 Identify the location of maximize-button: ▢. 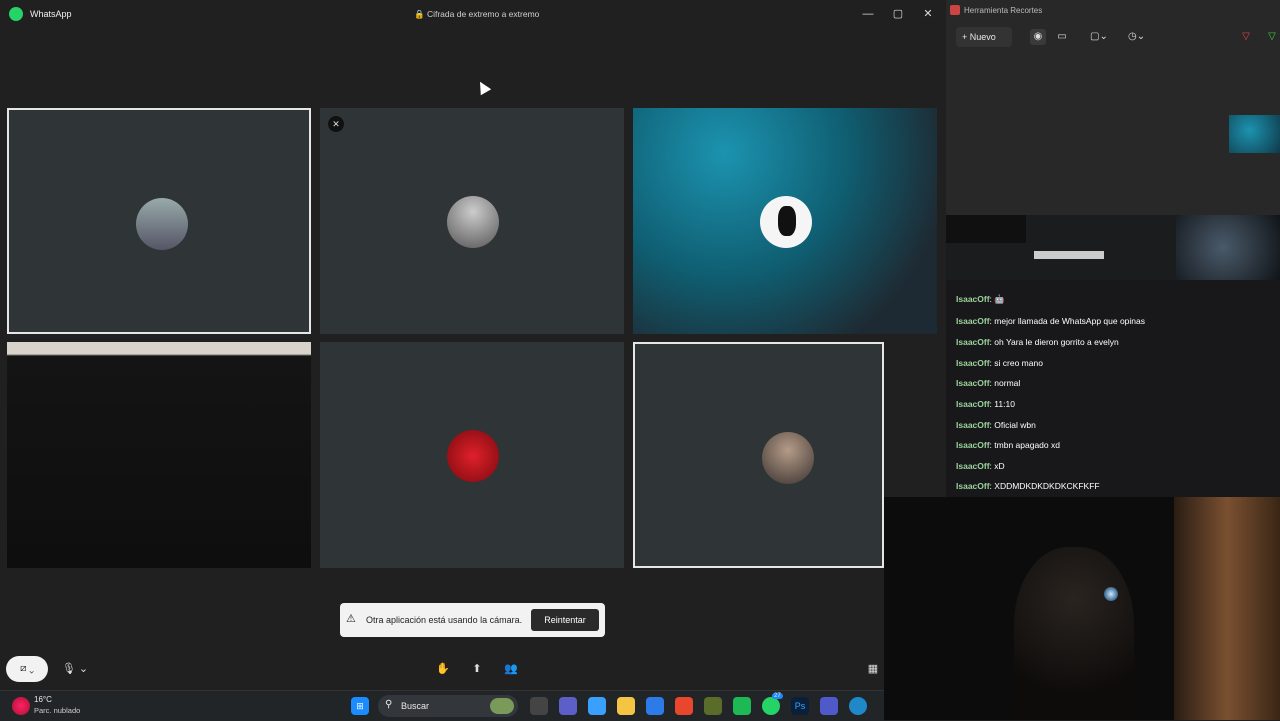
(898, 14).